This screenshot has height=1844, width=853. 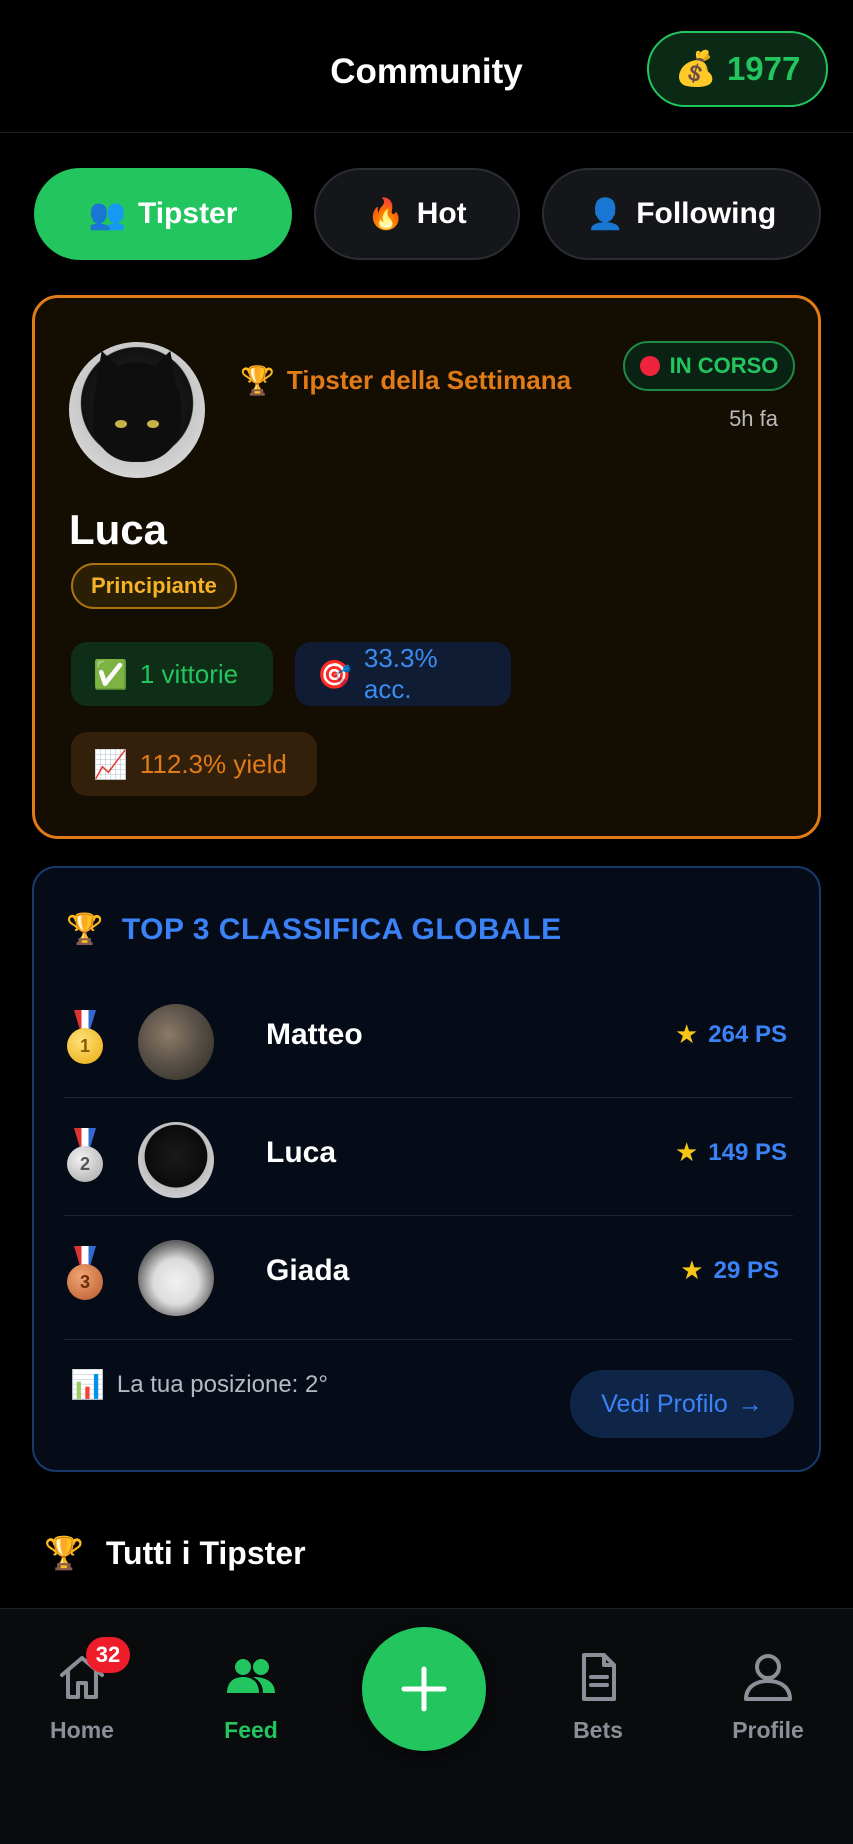 I want to click on live-dot-icon, so click(x=649, y=366).